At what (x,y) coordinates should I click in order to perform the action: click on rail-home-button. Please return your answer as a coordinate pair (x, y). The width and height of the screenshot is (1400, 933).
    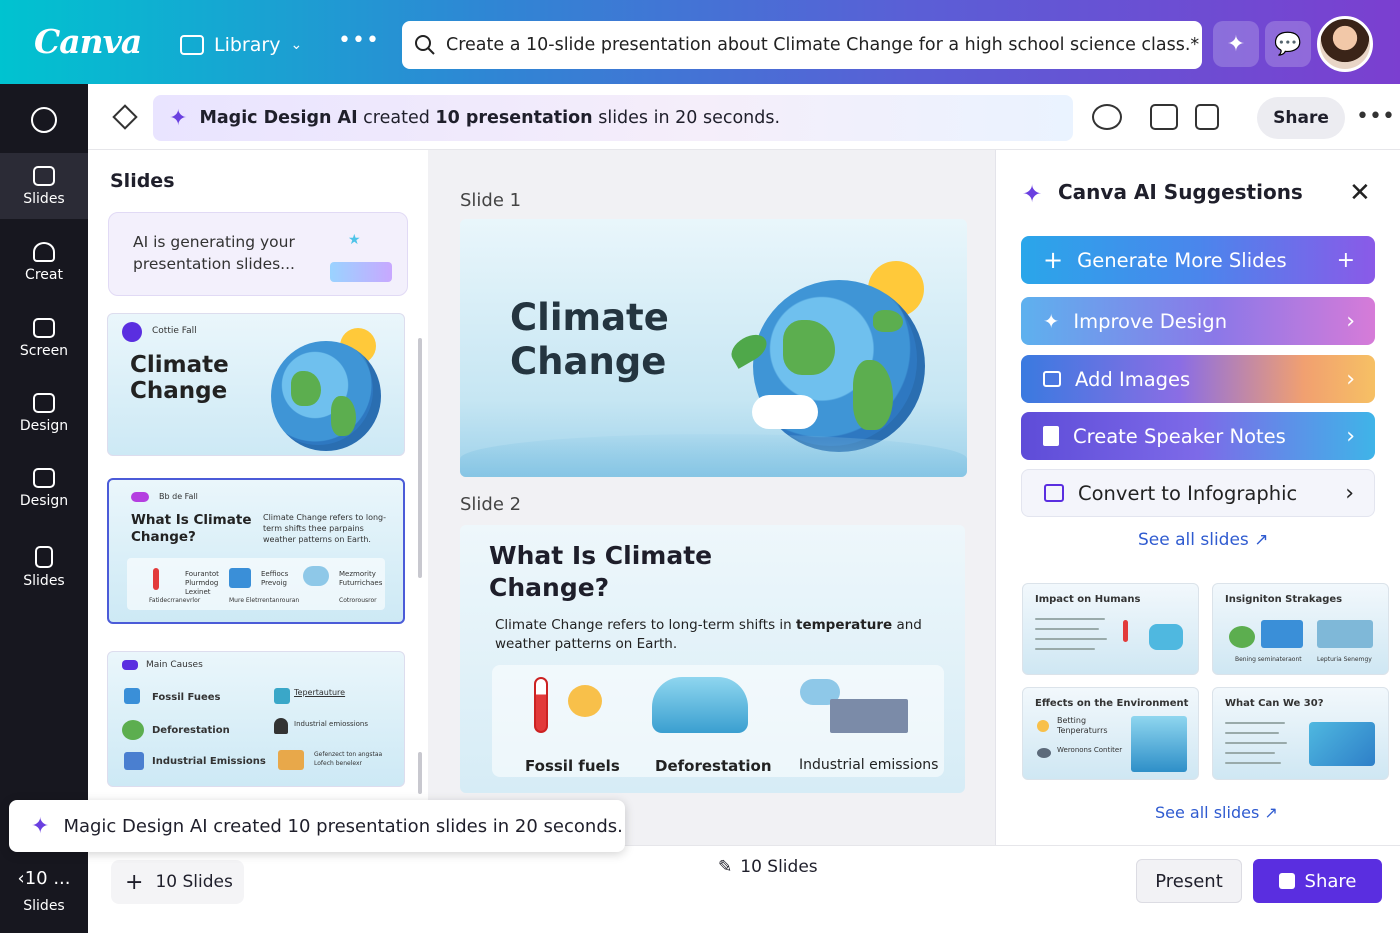
    Looking at the image, I should click on (44, 120).